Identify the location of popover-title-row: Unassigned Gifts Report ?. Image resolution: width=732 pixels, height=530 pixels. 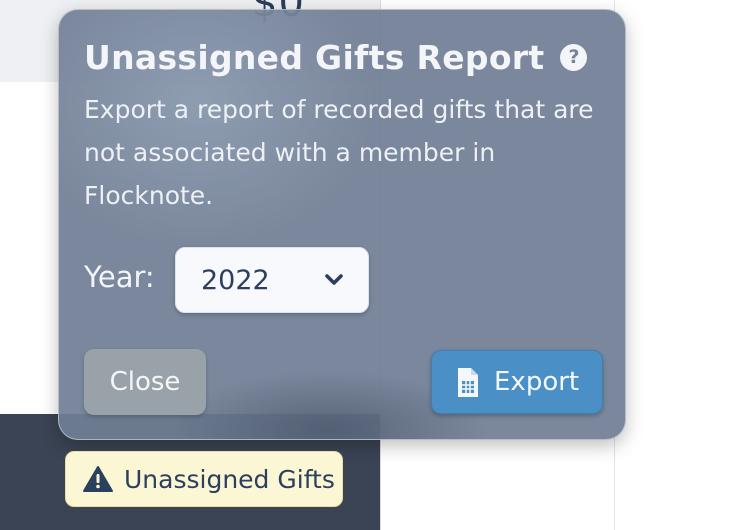
(336, 57).